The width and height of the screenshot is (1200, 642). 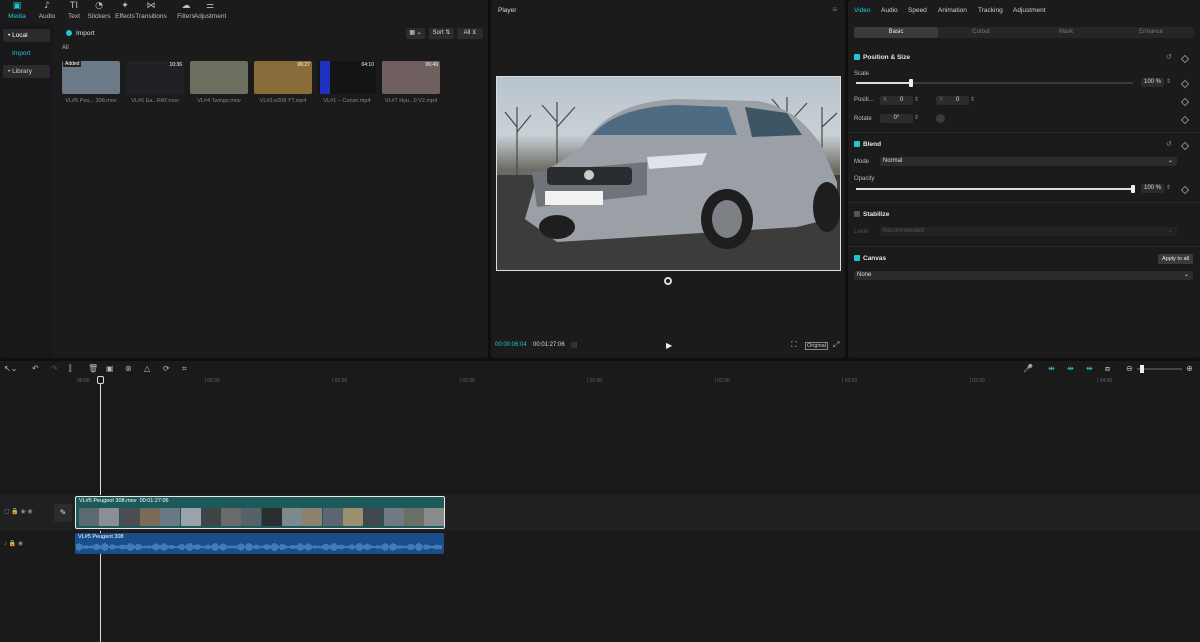 I want to click on time-tick: 00:00, so click(x=83, y=381).